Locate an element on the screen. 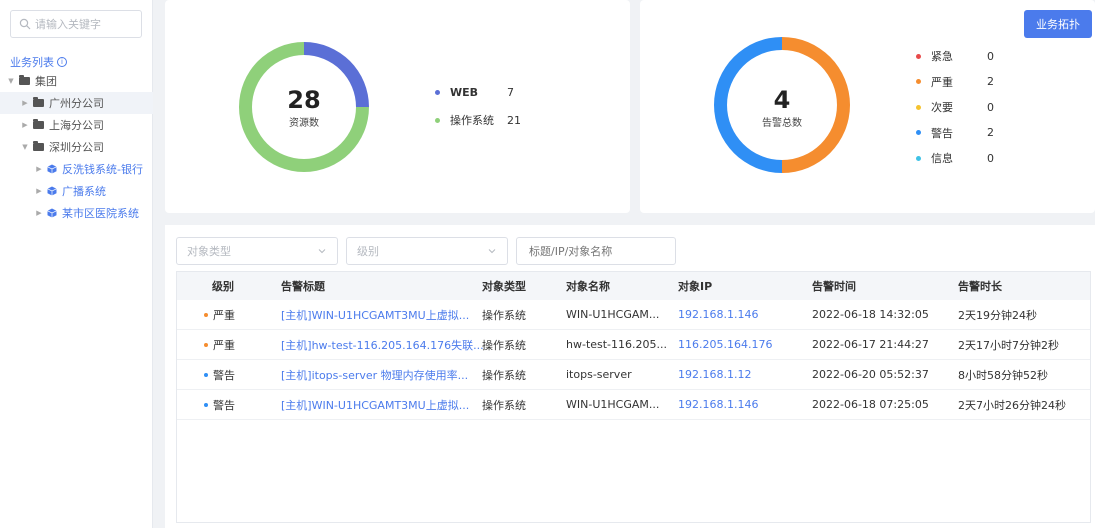  alert-duration-cell: 2天19分钟24秒 is located at coordinates (997, 315).